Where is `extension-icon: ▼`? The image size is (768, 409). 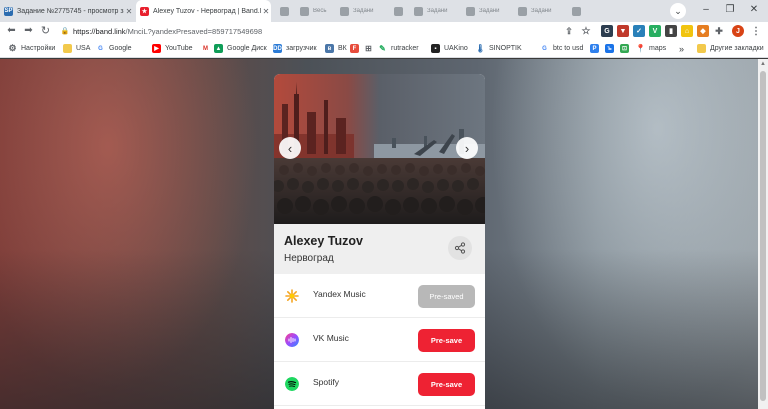
extension-icon: ▼ is located at coordinates (623, 31).